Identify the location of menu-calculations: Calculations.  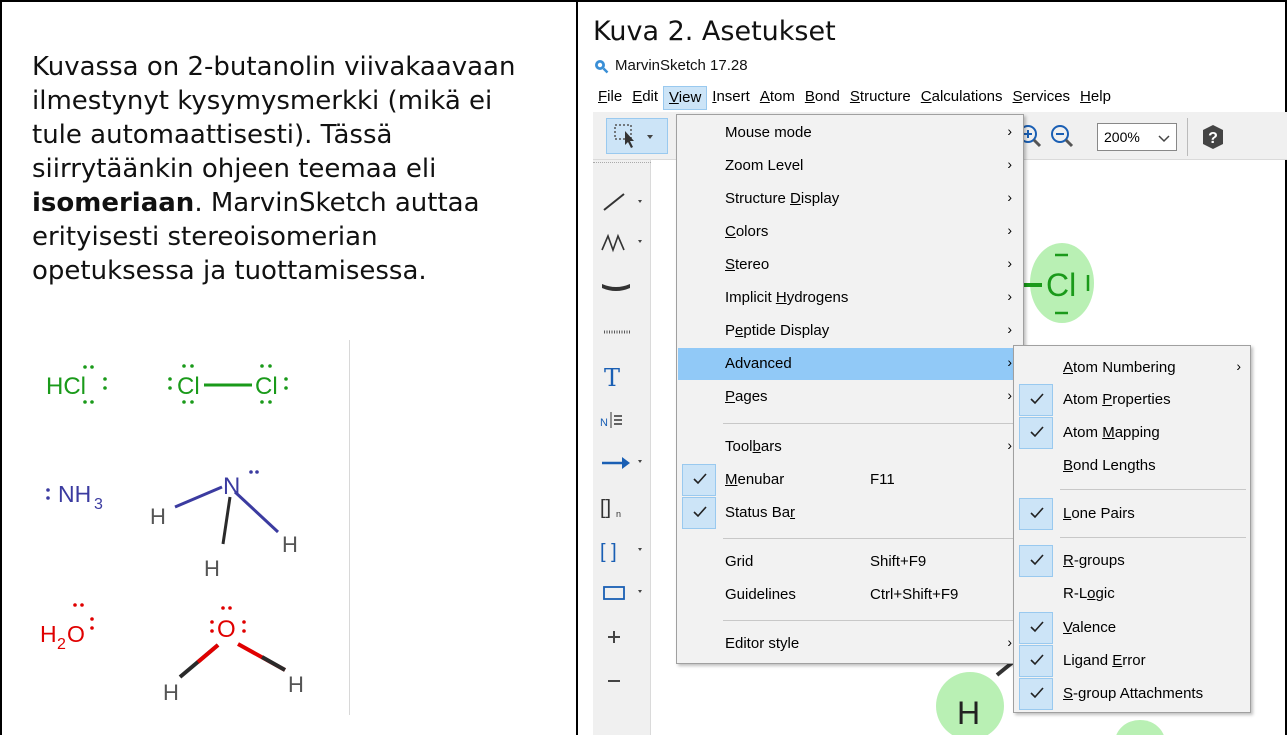
(962, 98).